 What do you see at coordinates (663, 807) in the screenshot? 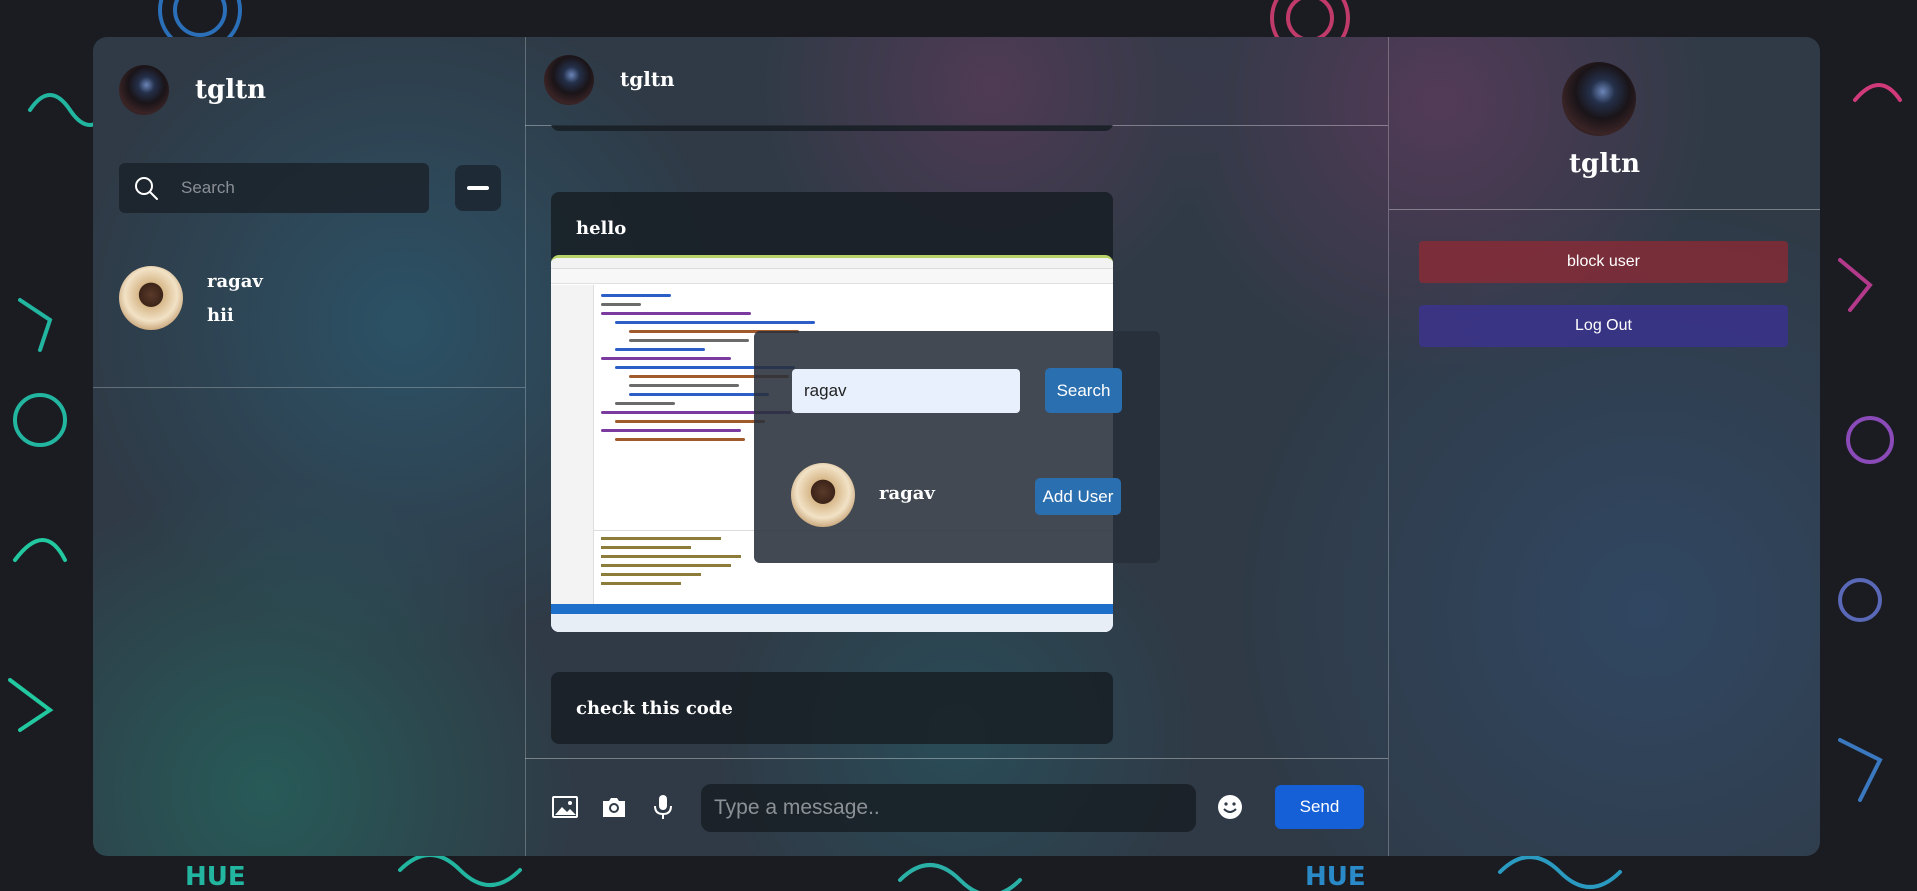
I see `microphone-icon` at bounding box center [663, 807].